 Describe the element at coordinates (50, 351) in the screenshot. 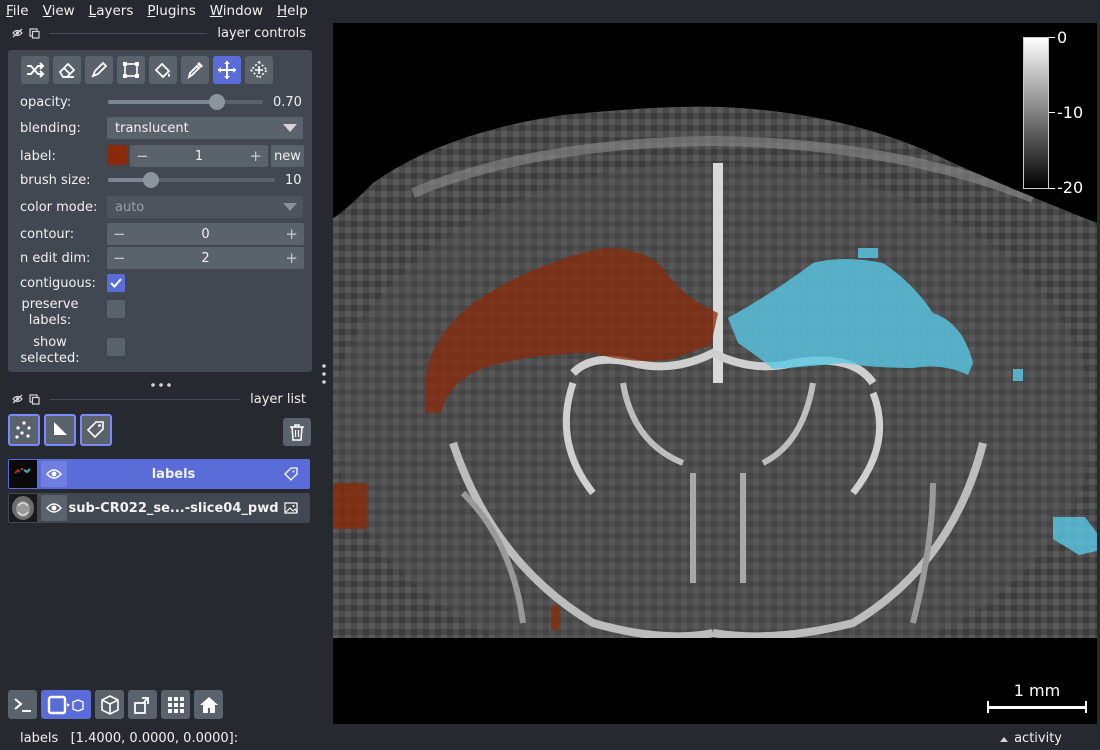

I see `show-selected-label: show selected:` at that location.